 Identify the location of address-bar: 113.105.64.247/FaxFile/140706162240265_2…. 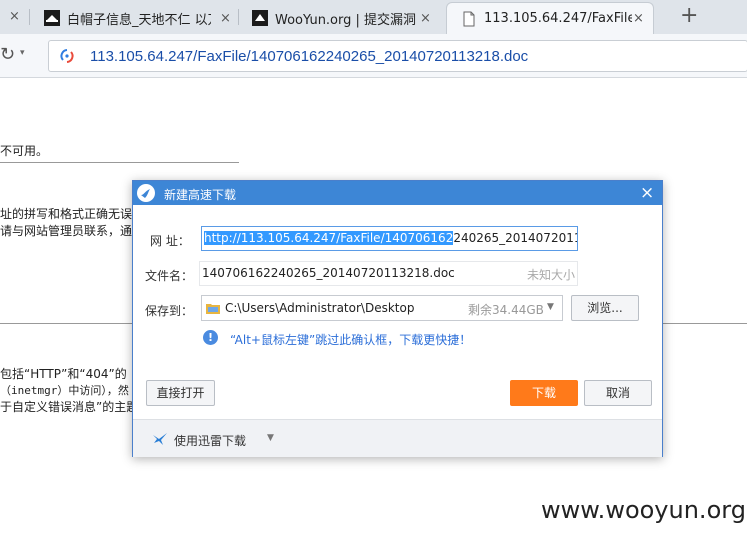
(397, 56).